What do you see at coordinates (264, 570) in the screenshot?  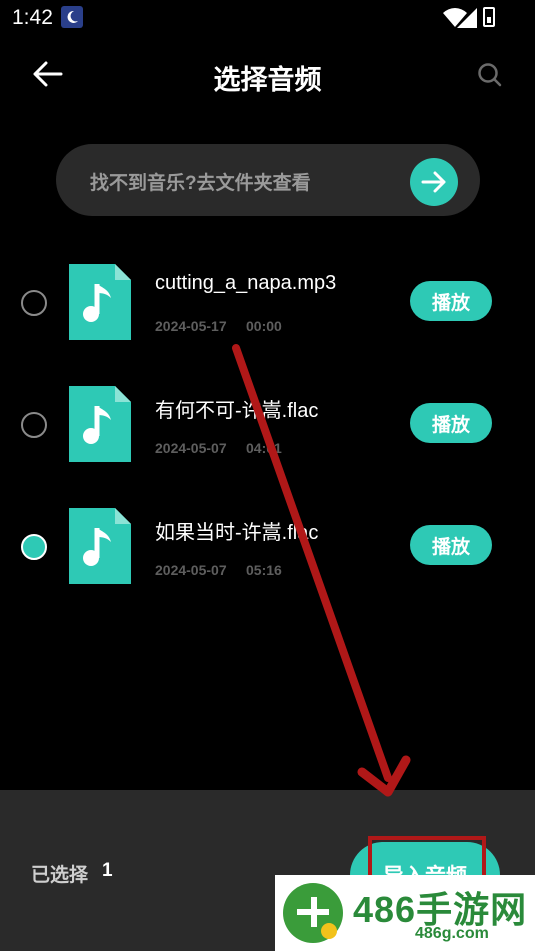 I see `file-time: 05:16` at bounding box center [264, 570].